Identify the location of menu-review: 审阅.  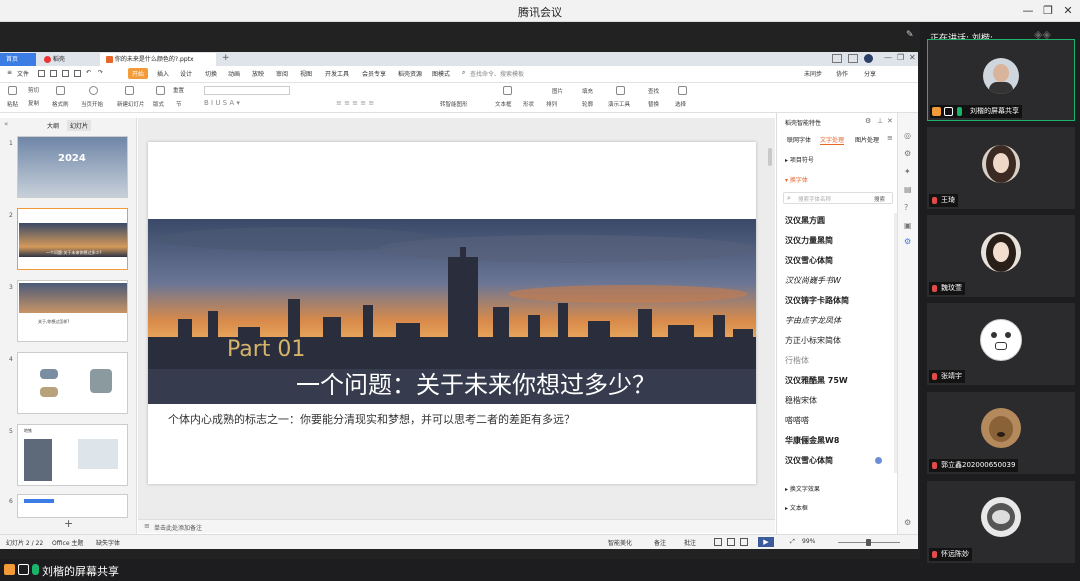
(282, 73).